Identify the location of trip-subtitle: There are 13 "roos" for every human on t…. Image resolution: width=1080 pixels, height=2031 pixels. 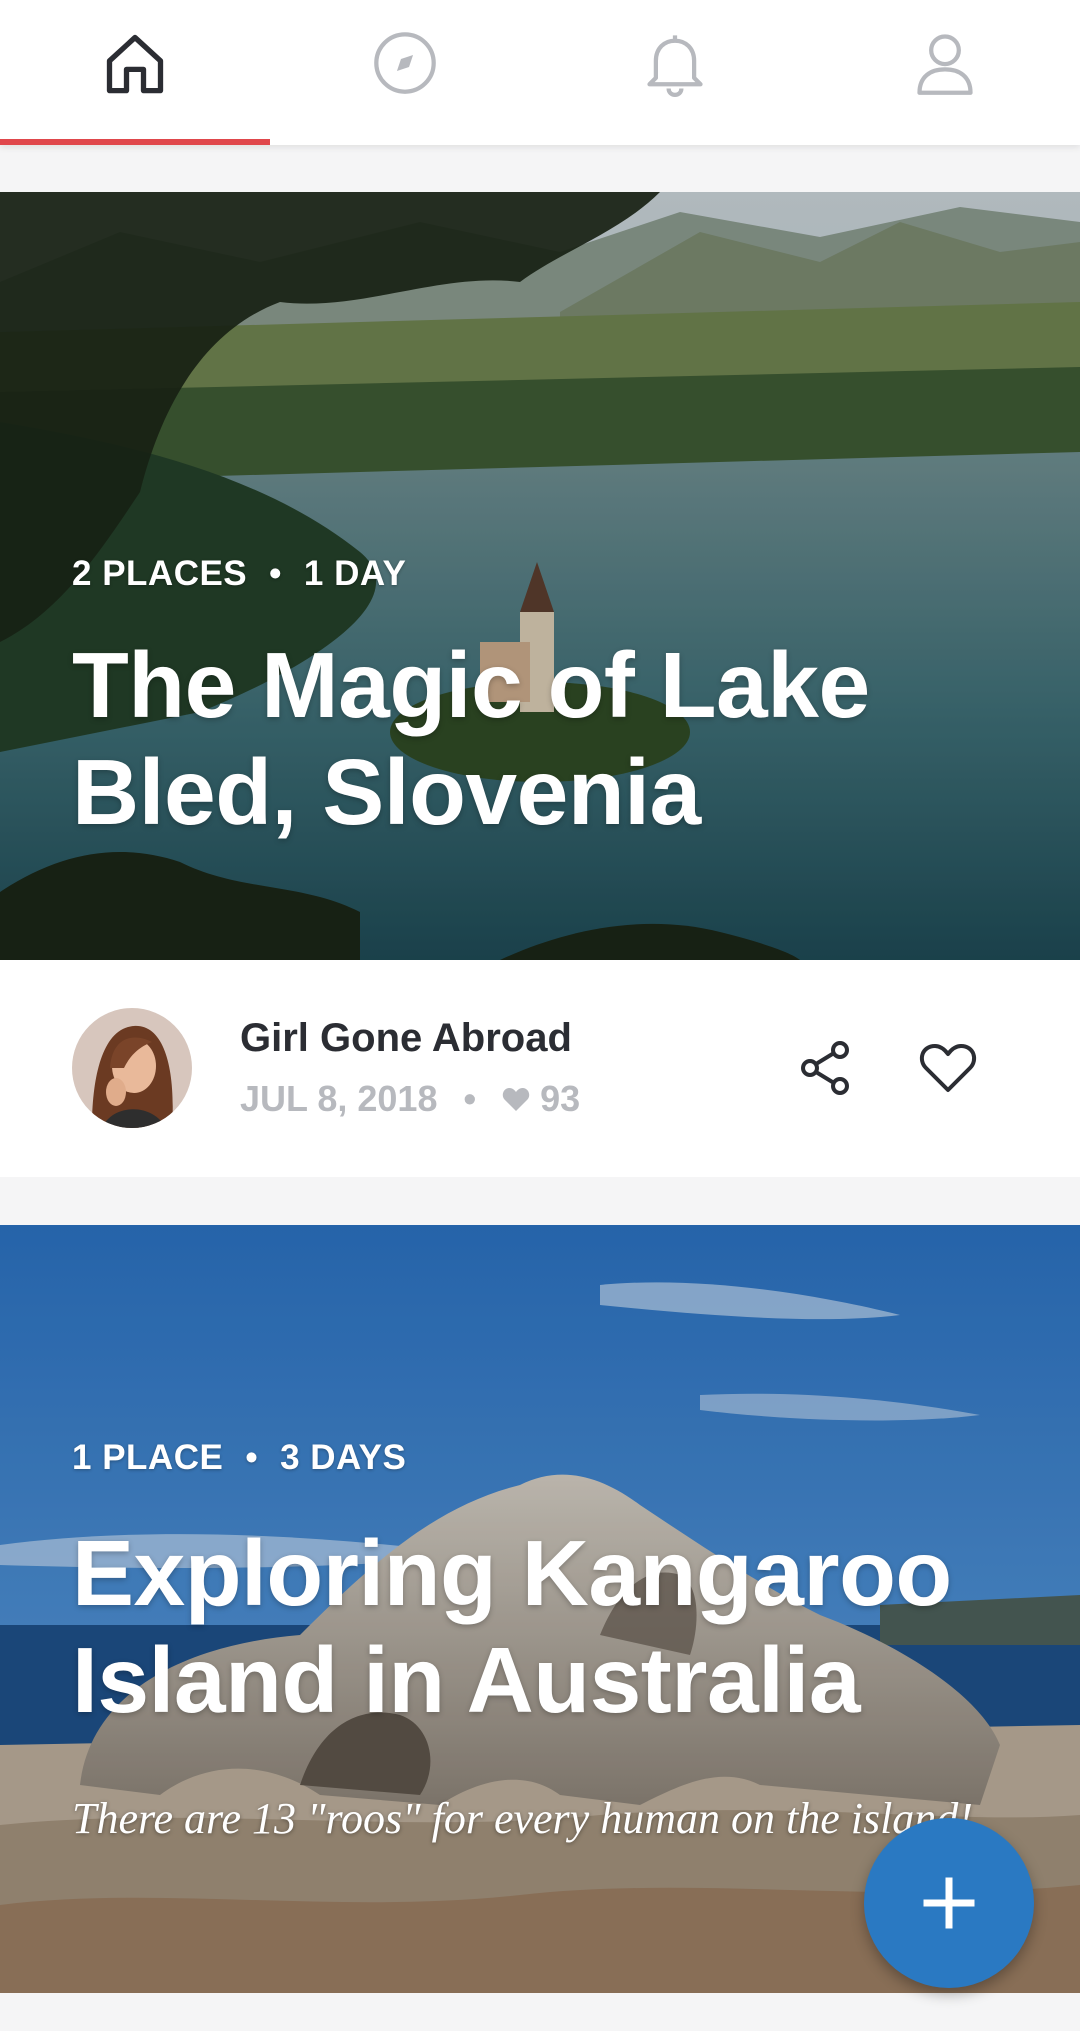
(522, 1818).